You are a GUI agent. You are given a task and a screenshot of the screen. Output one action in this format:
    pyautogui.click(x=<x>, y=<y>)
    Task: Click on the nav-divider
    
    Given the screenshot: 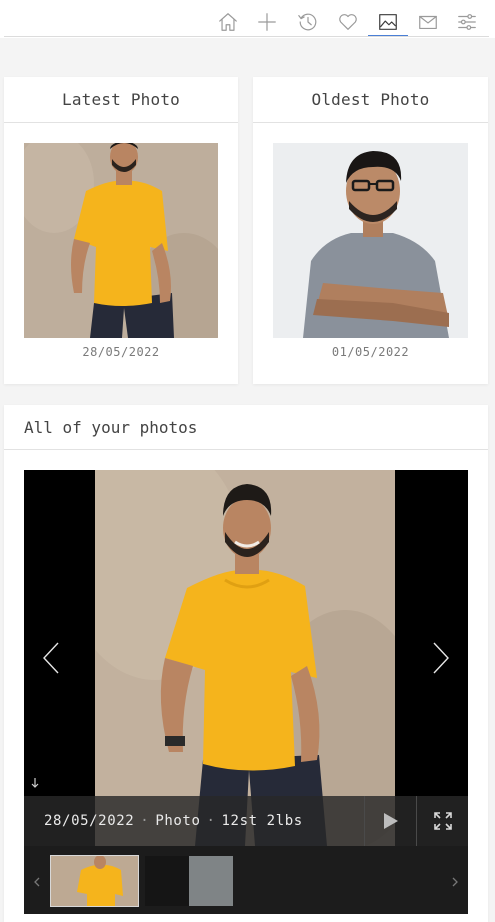 What is the action you would take?
    pyautogui.click(x=246, y=36)
    